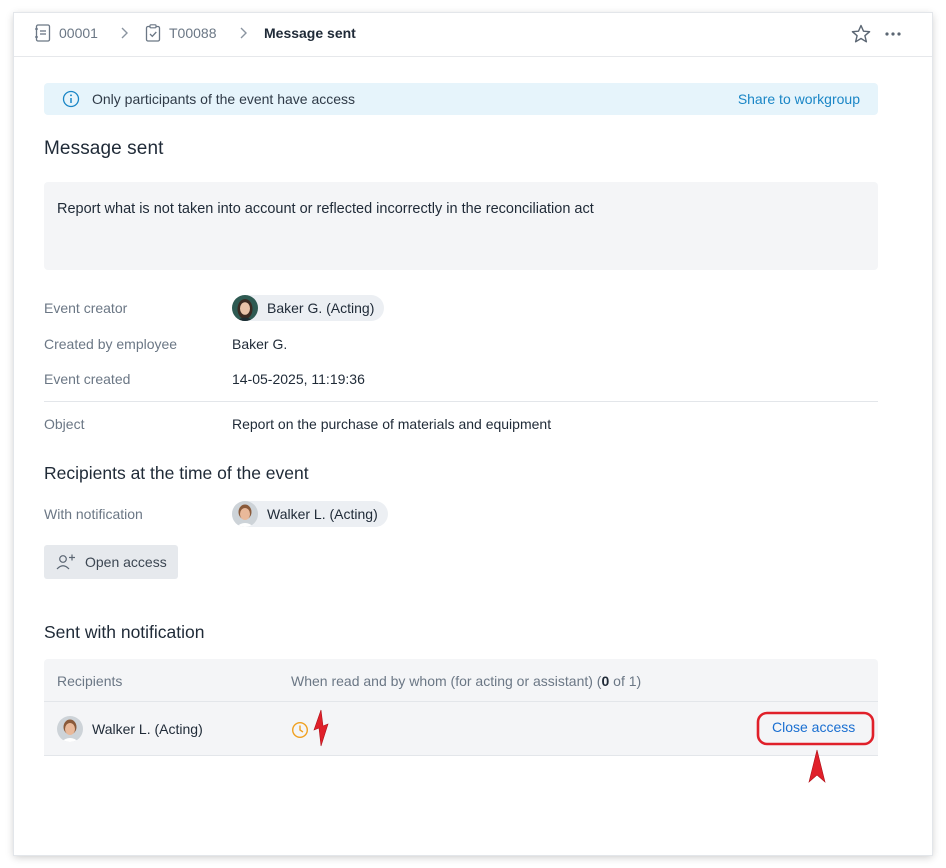 This screenshot has height=868, width=946. Describe the element at coordinates (71, 99) in the screenshot. I see `info-icon` at that location.